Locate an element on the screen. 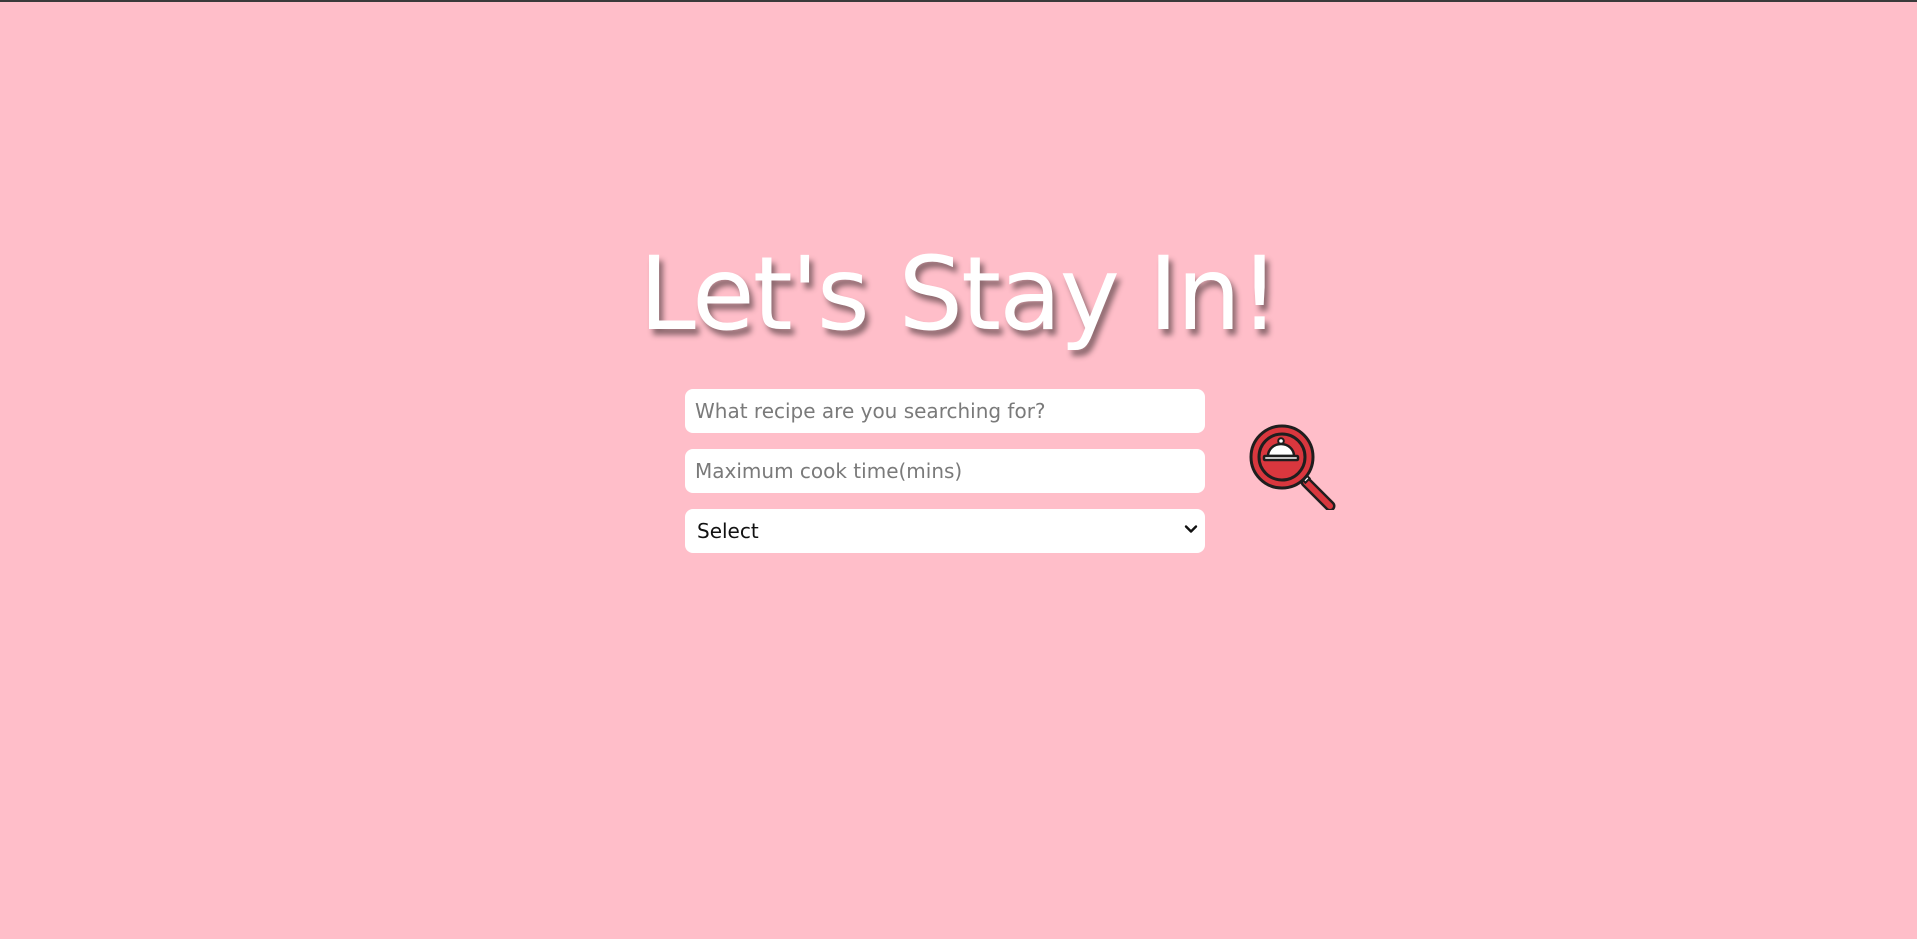 This screenshot has width=1917, height=939. page-title: Let's Stay In! is located at coordinates (959, 294).